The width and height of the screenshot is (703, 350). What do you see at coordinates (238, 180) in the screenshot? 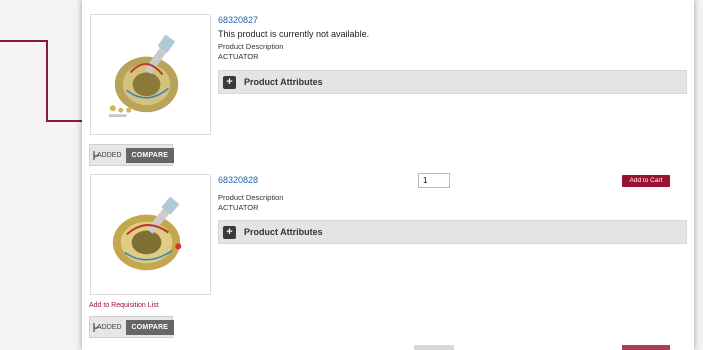
I see `part-number-link: 68320828` at bounding box center [238, 180].